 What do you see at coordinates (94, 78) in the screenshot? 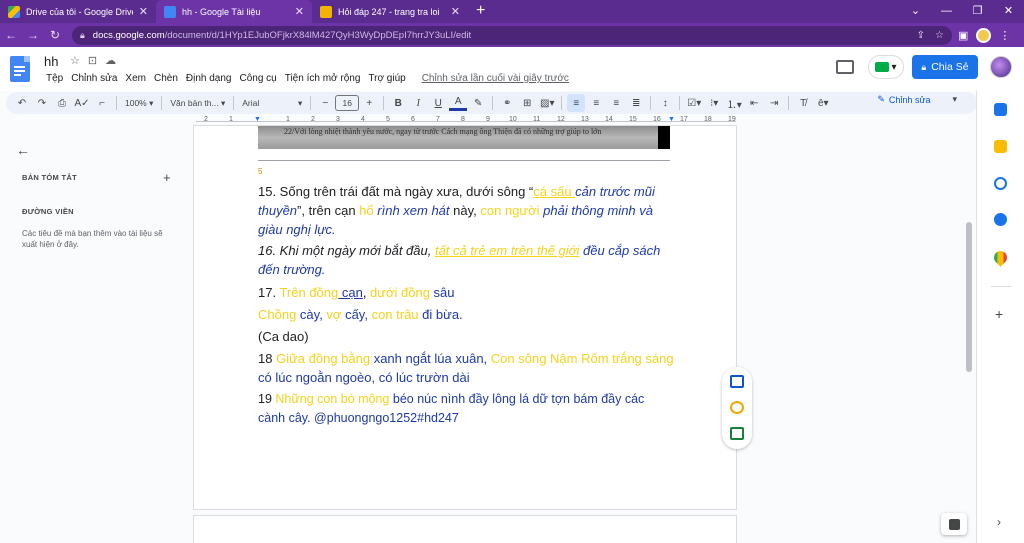
I see `menu-edit: Chỉnh sửa` at bounding box center [94, 78].